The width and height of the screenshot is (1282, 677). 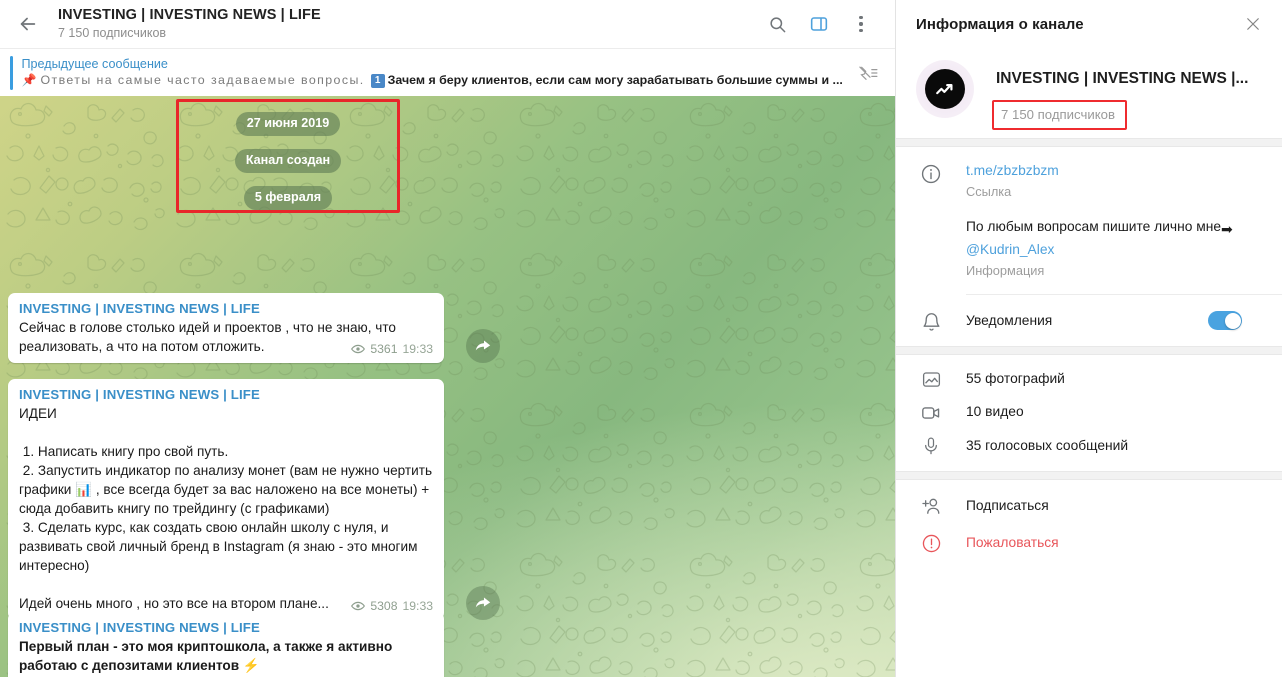 What do you see at coordinates (1232, 320) in the screenshot?
I see `toggle-knob` at bounding box center [1232, 320].